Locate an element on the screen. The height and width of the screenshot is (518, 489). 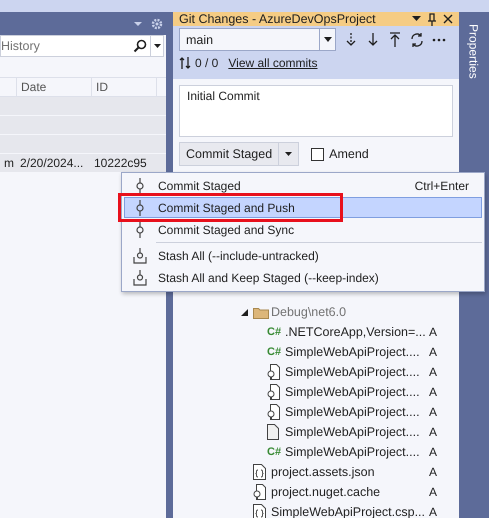
menu-item: Commit Staged Ctrl+Enter is located at coordinates (303, 185).